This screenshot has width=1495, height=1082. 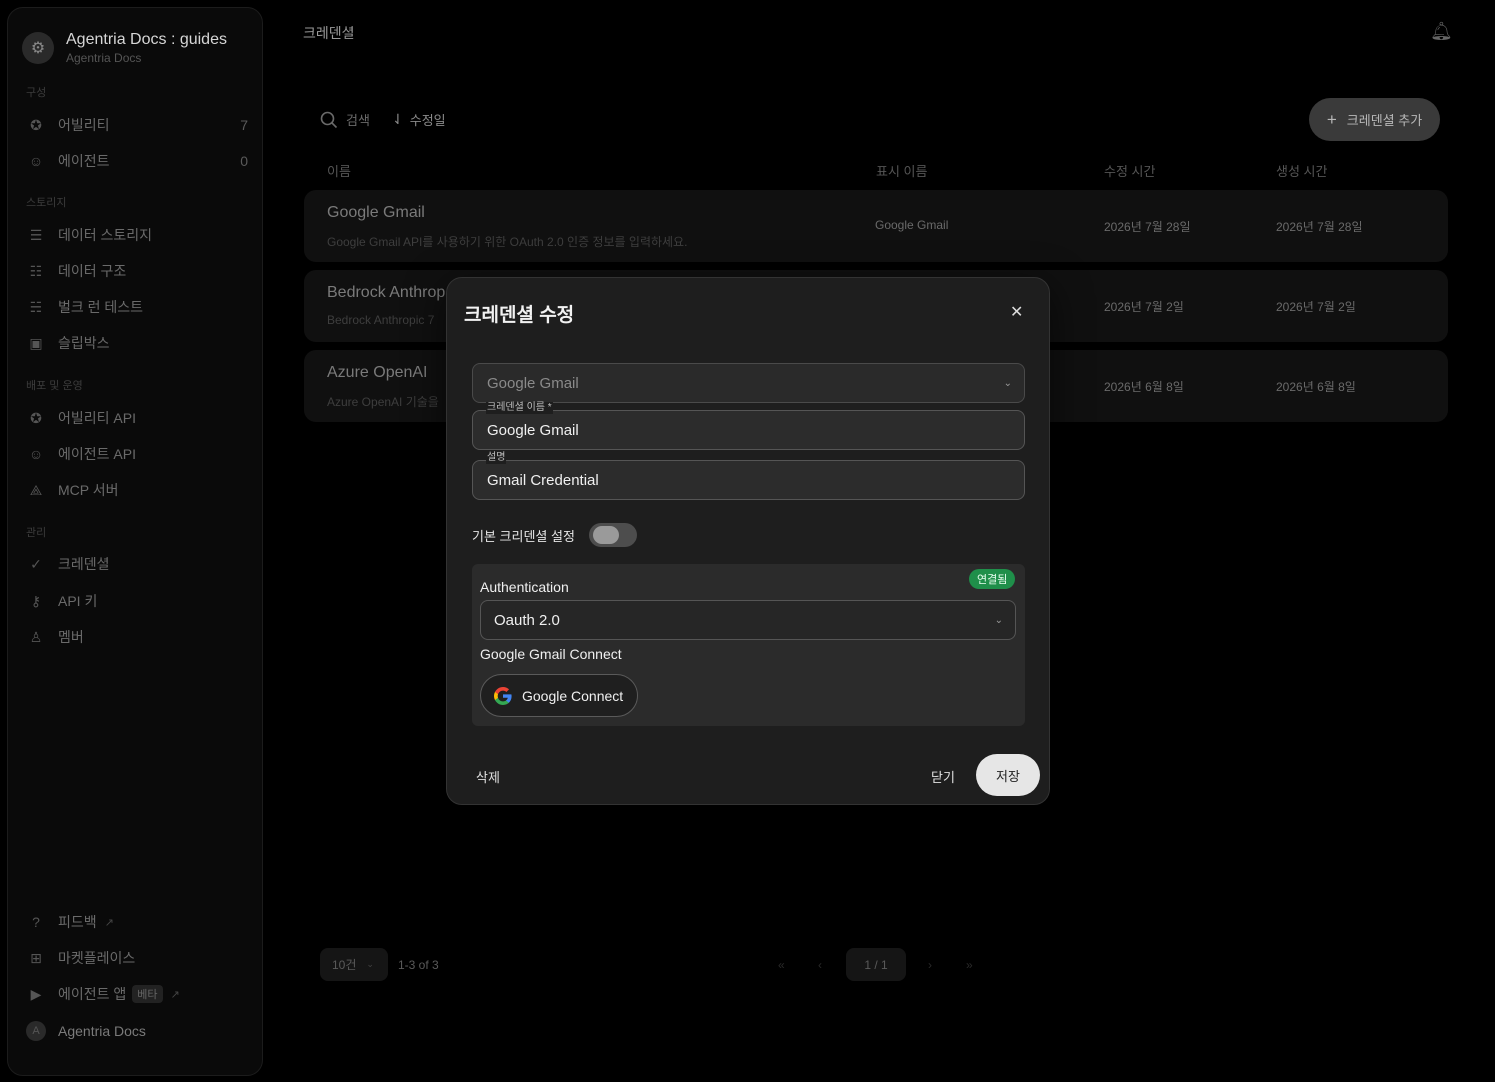 What do you see at coordinates (36, 563) in the screenshot?
I see `shield-check-icon: ✓` at bounding box center [36, 563].